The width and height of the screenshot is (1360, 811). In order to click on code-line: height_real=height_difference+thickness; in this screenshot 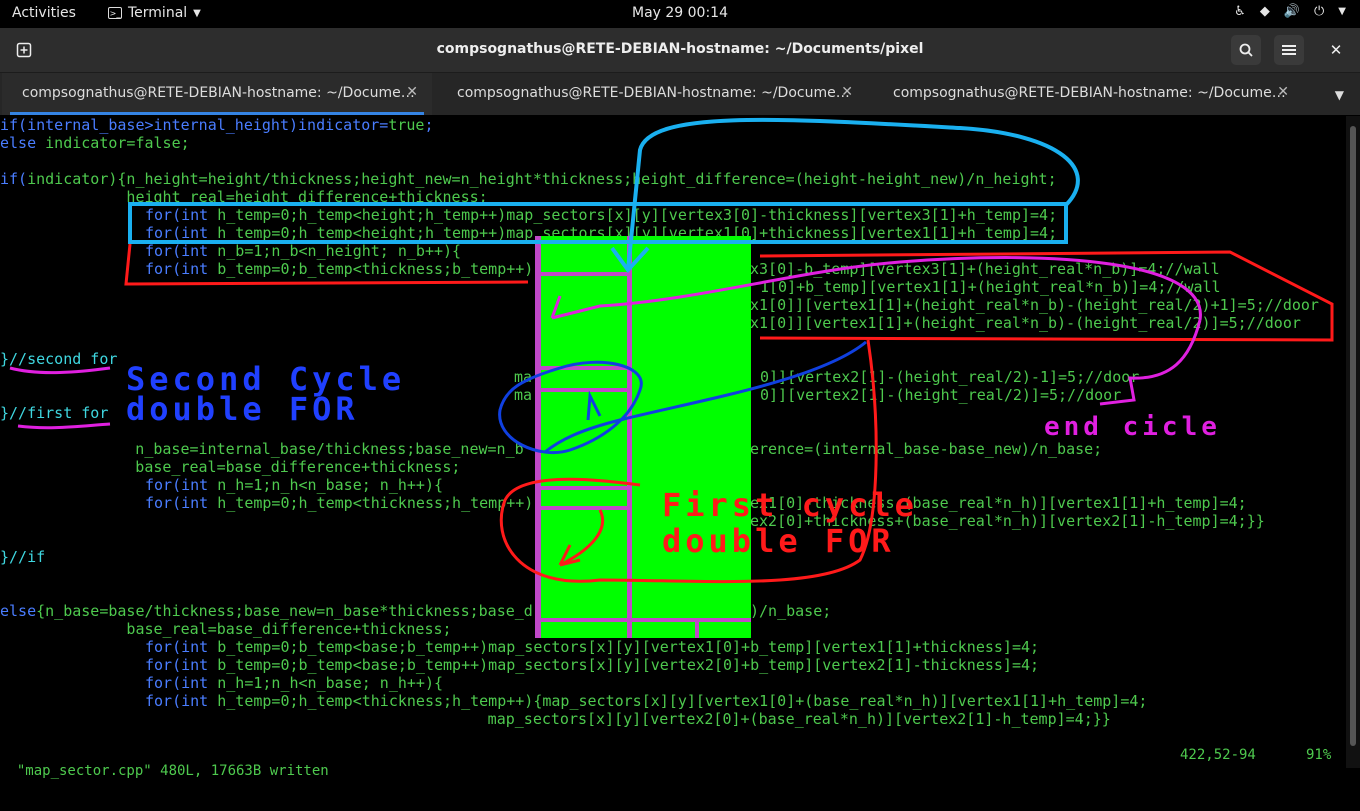, I will do `click(244, 197)`.